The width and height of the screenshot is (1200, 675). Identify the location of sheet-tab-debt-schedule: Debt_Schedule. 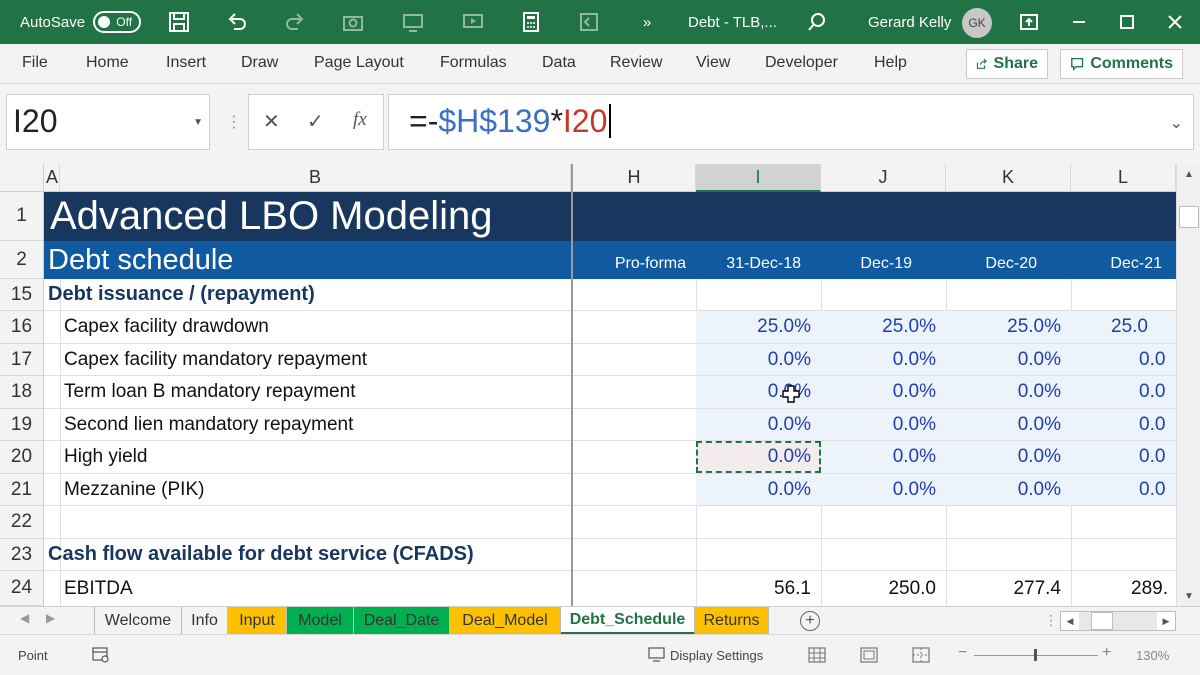
(628, 621).